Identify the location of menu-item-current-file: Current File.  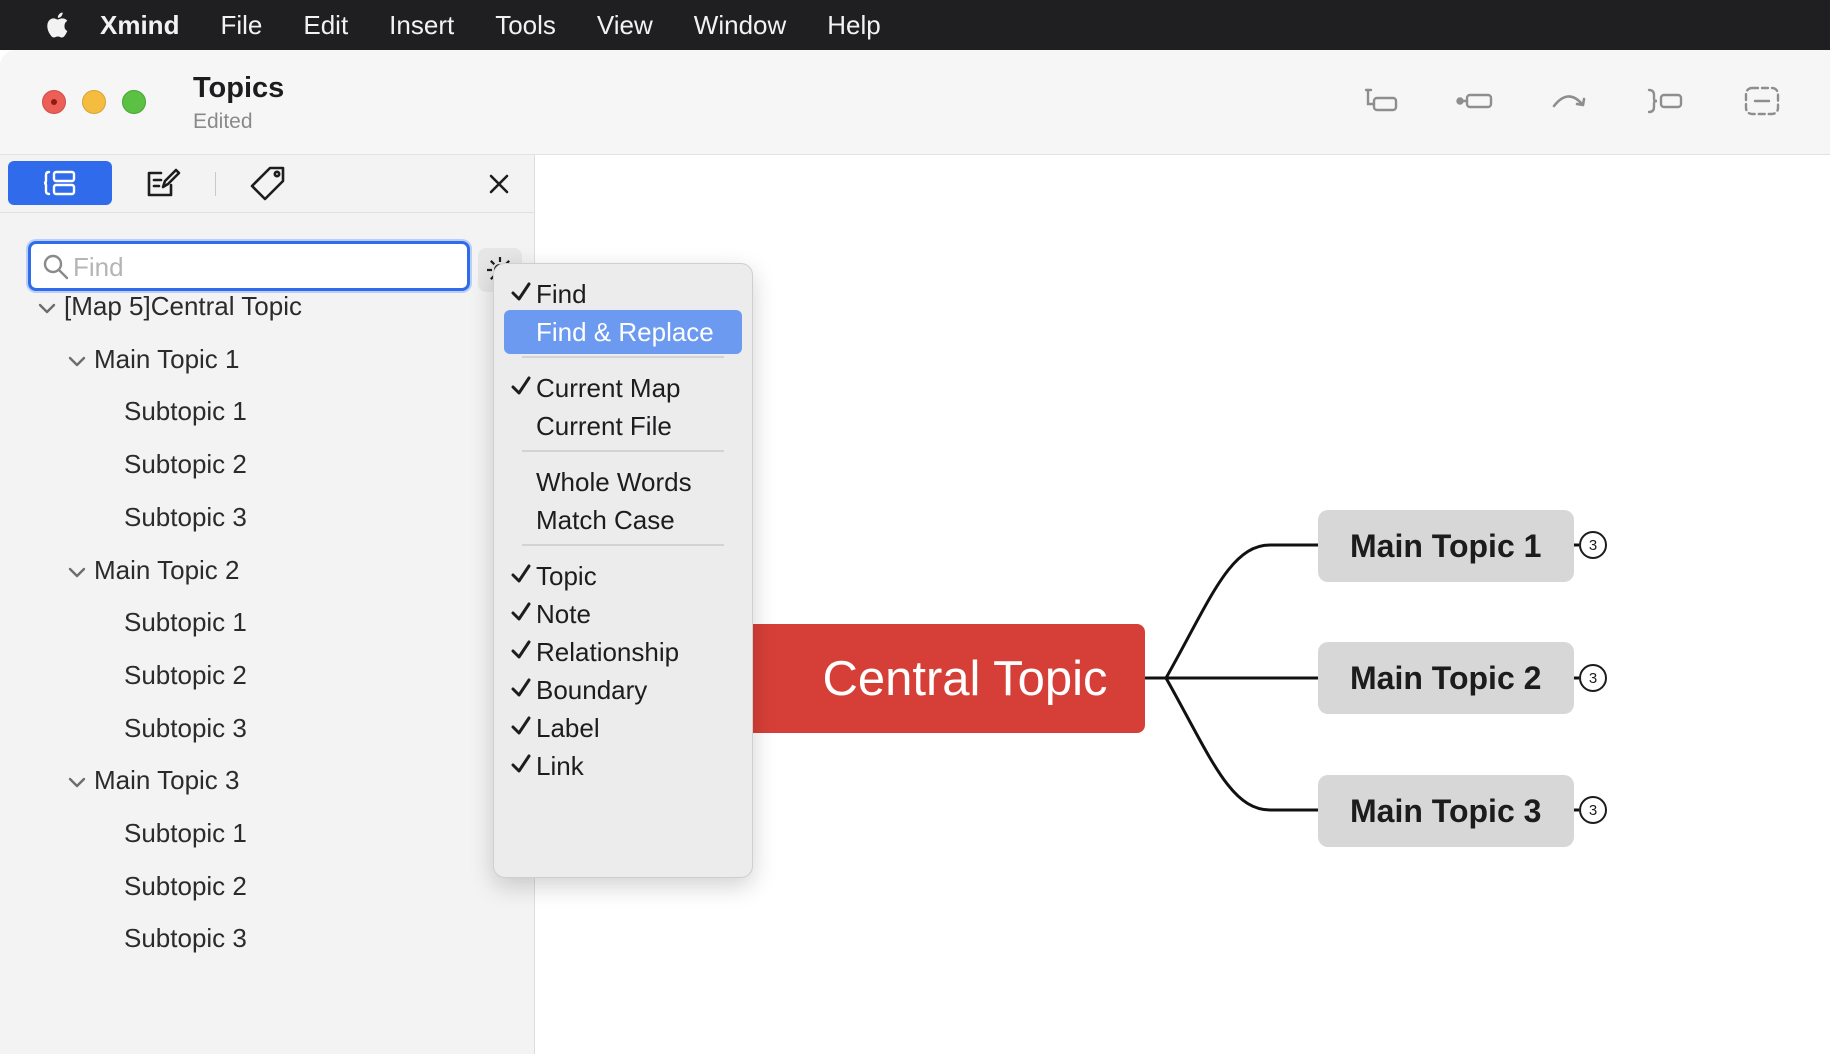
(623, 426).